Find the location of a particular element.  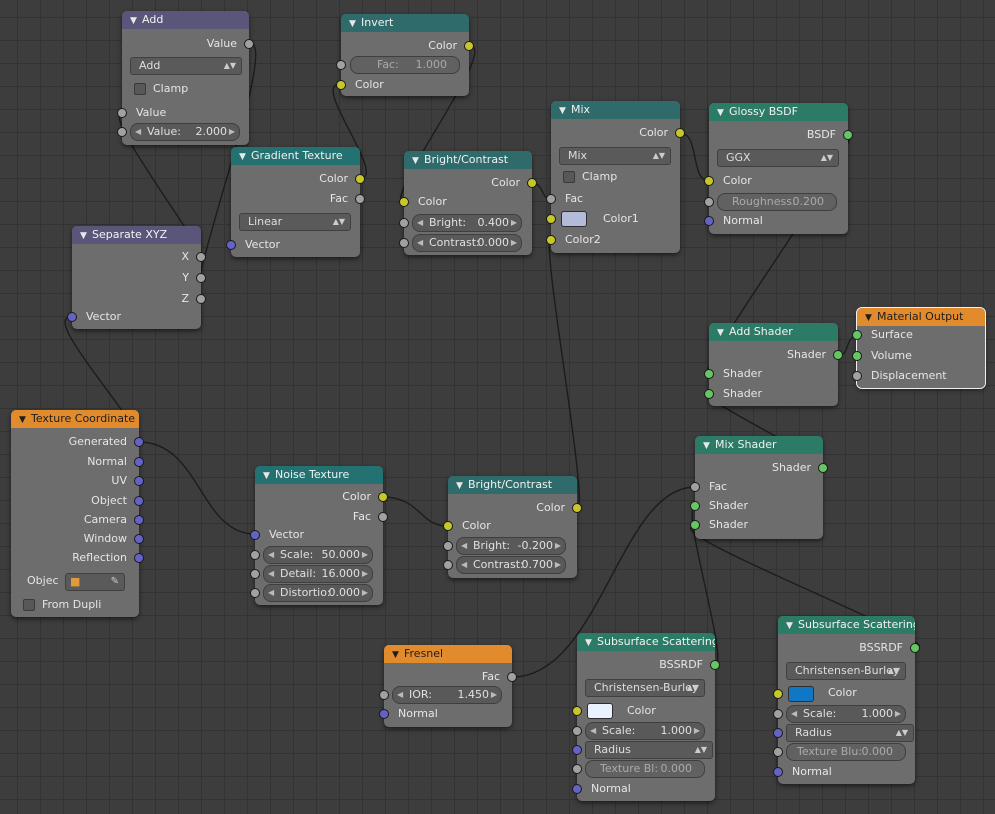

contrast-field: ◀ Contrast: 0.000 ▶ is located at coordinates (467, 243).